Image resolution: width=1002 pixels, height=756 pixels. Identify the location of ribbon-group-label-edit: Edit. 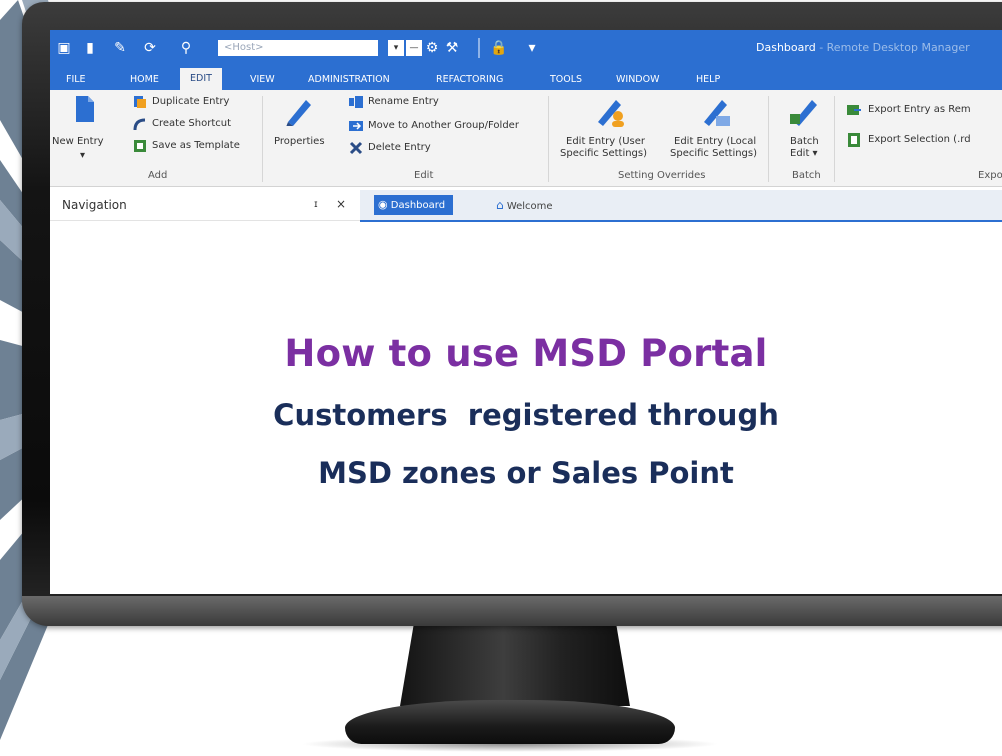
(424, 175).